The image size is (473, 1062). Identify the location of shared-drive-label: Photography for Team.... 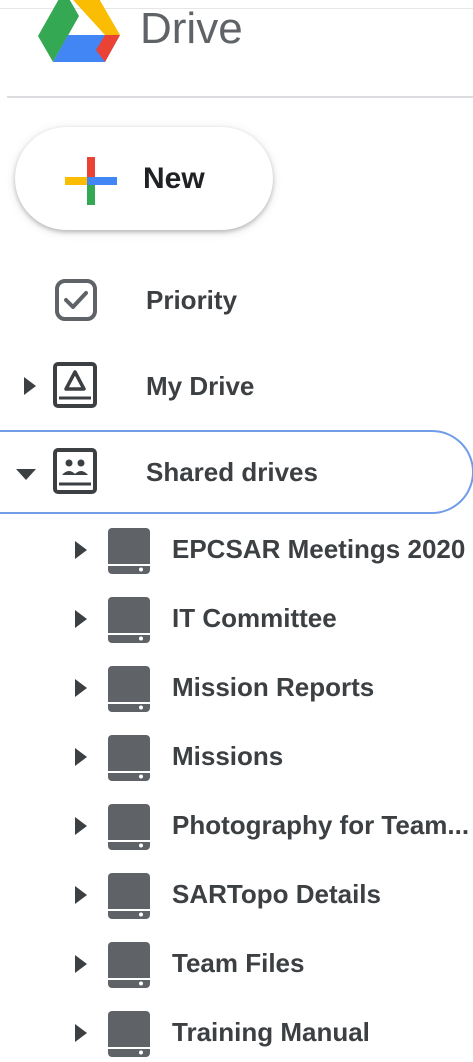
(321, 825).